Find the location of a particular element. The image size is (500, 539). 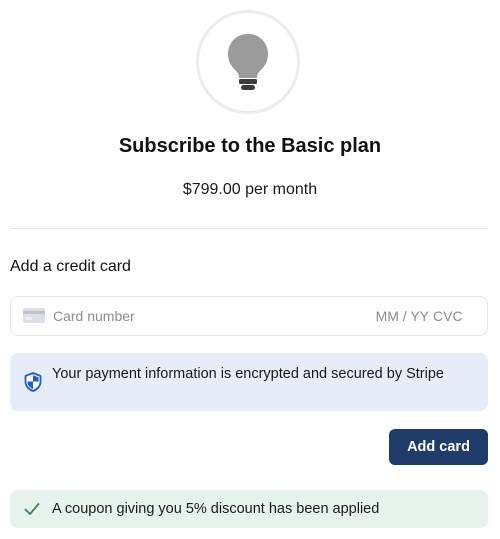

section-divider is located at coordinates (249, 228).